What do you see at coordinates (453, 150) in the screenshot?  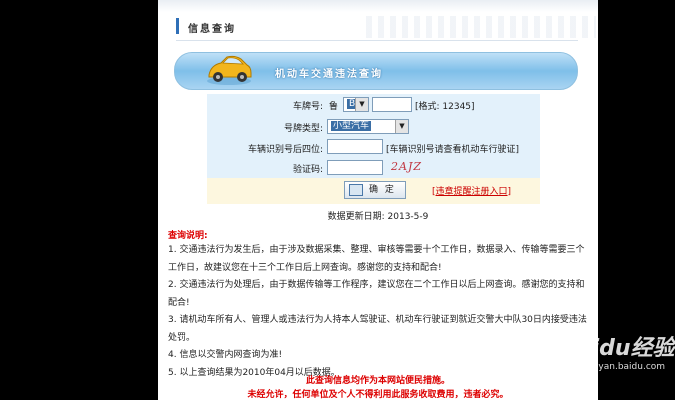 I see `vin-hint: [车辆识别号请查看机动车行驶证]` at bounding box center [453, 150].